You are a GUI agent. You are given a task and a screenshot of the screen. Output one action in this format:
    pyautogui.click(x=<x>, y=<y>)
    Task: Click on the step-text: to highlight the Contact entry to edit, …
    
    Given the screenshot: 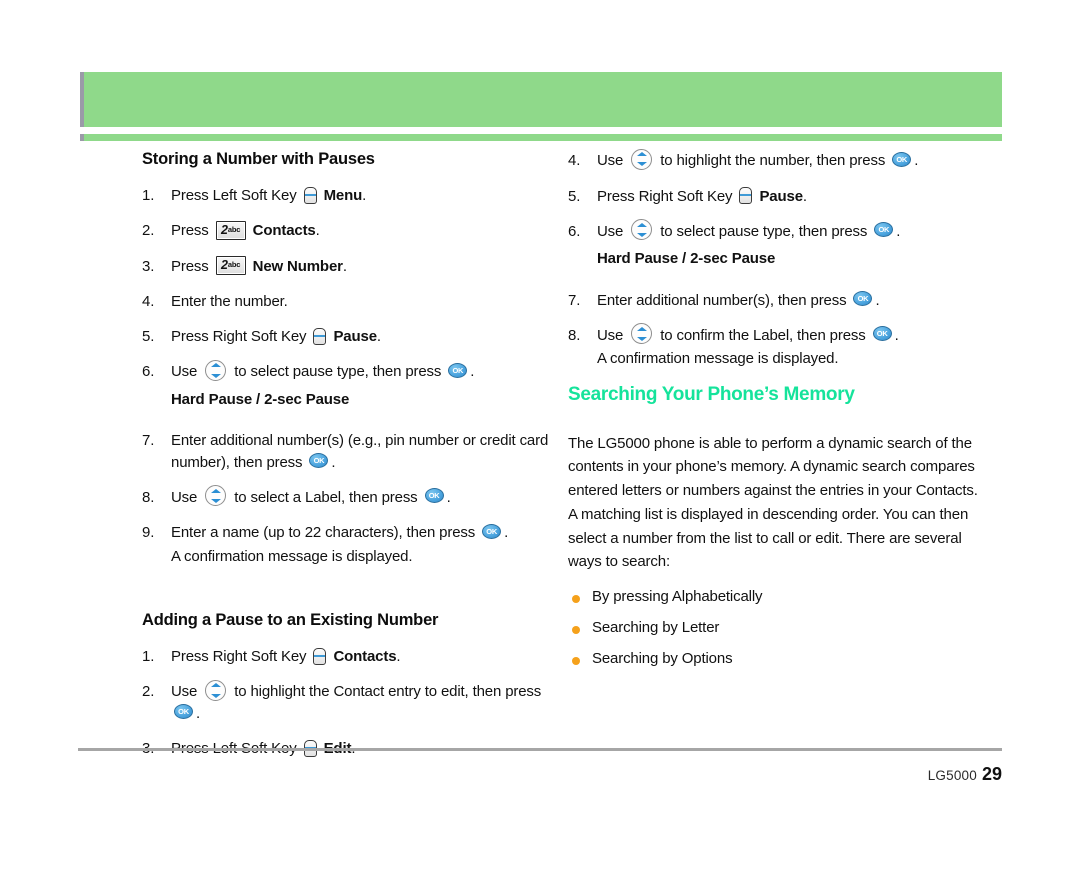 What is the action you would take?
    pyautogui.click(x=386, y=692)
    